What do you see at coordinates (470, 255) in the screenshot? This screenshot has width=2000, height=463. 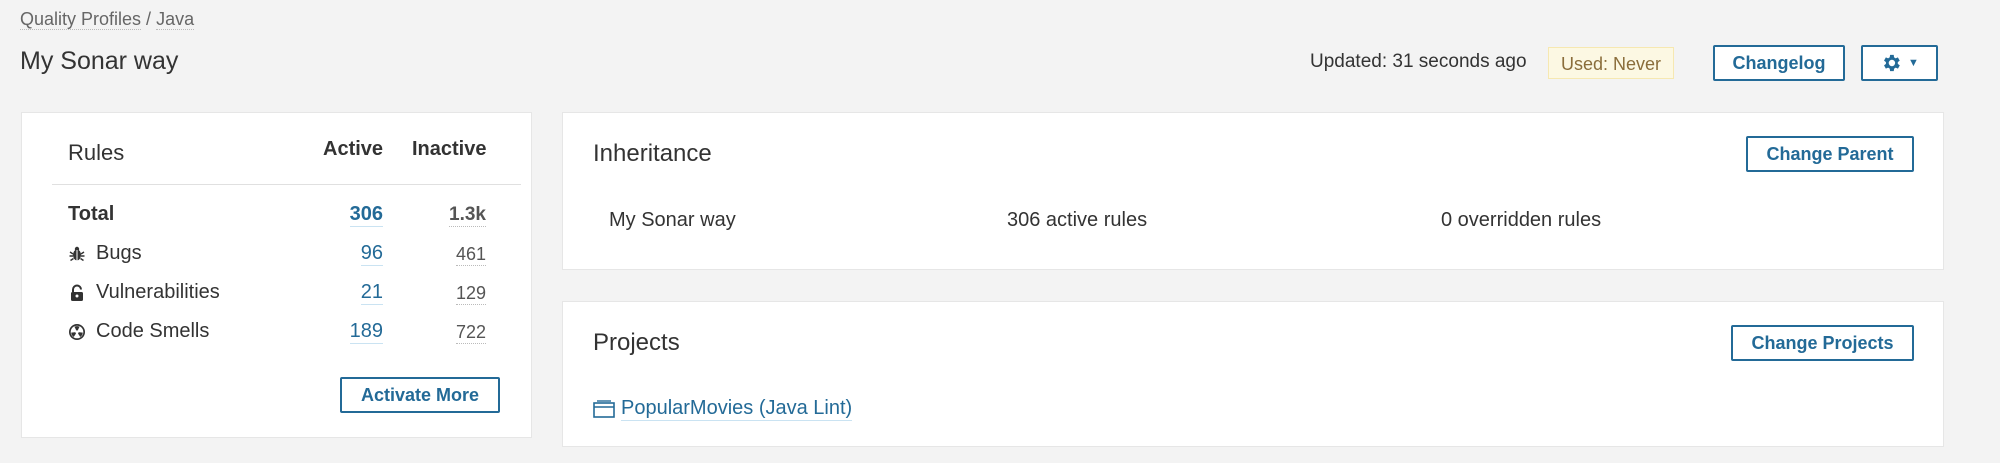 I see `bugs-inactive-link: 461` at bounding box center [470, 255].